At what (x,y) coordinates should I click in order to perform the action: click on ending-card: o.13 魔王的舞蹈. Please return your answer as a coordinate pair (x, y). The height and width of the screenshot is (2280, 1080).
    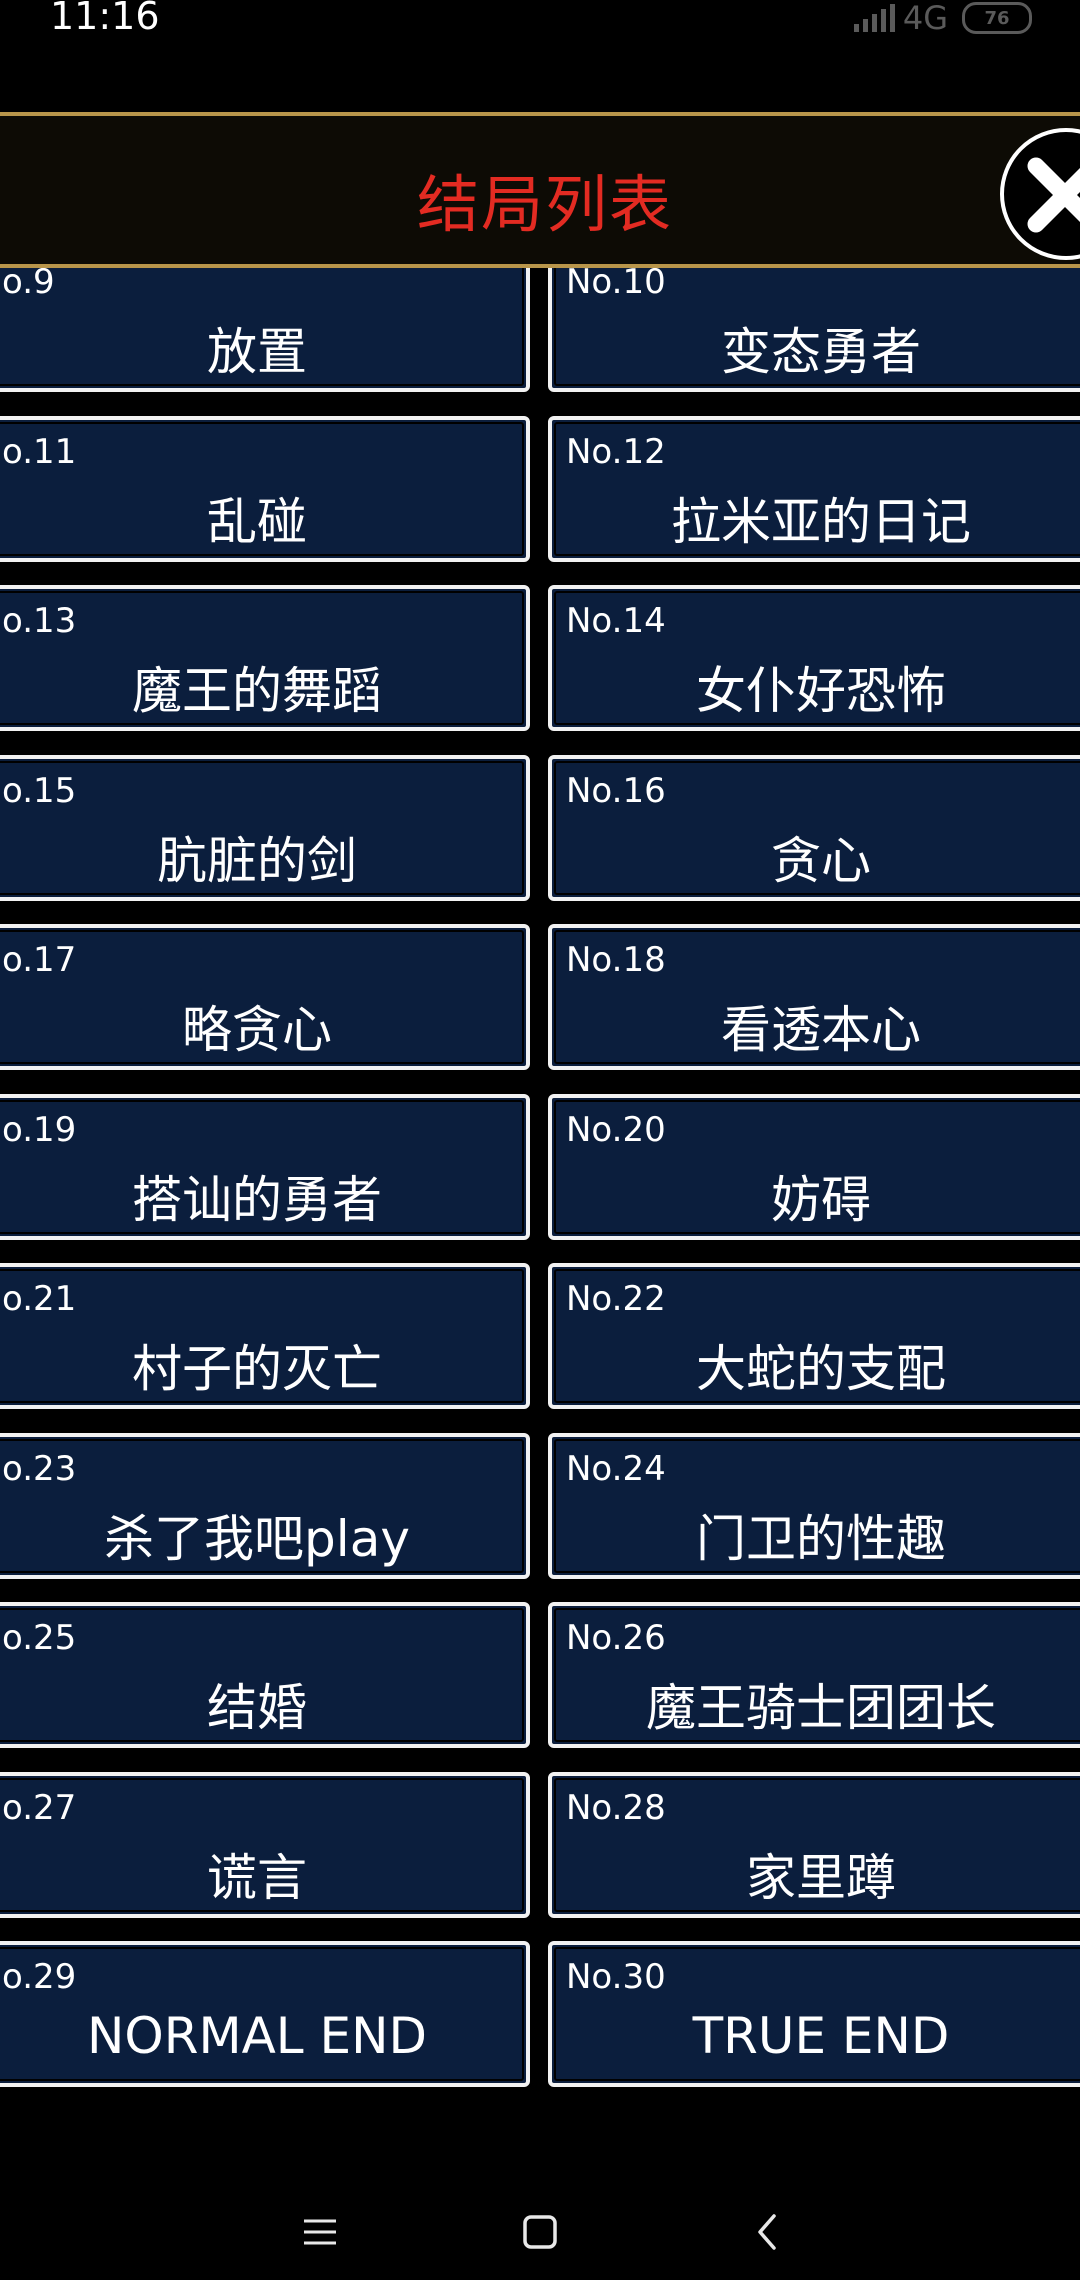
    Looking at the image, I should click on (265, 658).